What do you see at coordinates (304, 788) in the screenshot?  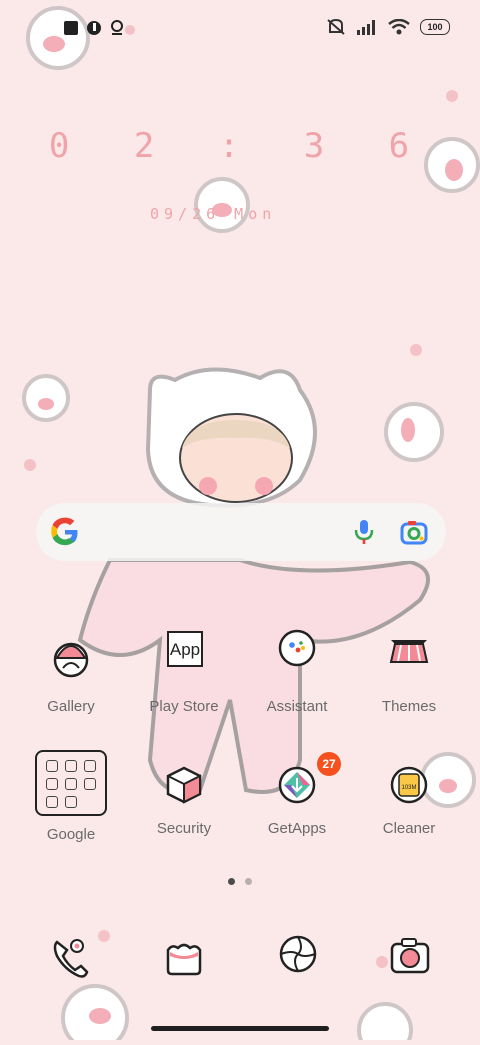 I see `getapps-icon: 27` at bounding box center [304, 788].